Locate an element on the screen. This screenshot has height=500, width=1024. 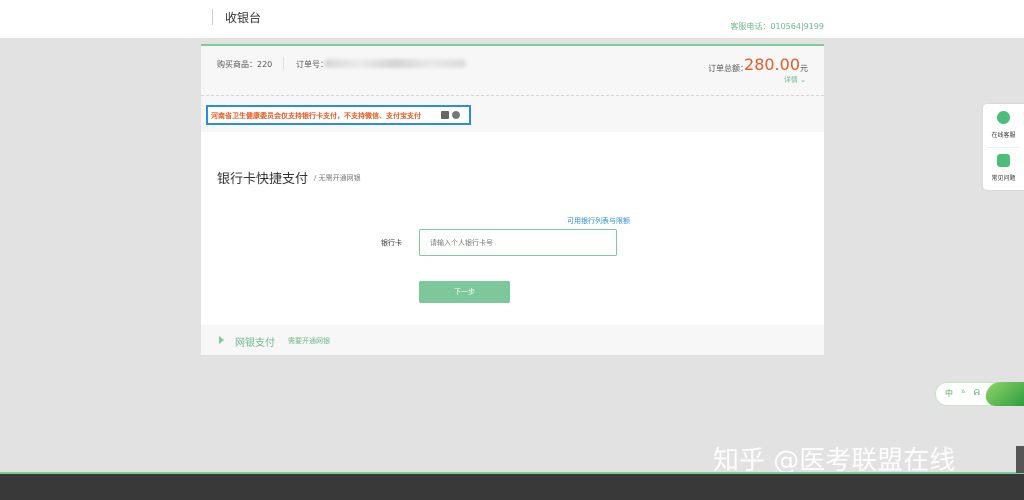
leaf-icon is located at coordinates (1003, 394).